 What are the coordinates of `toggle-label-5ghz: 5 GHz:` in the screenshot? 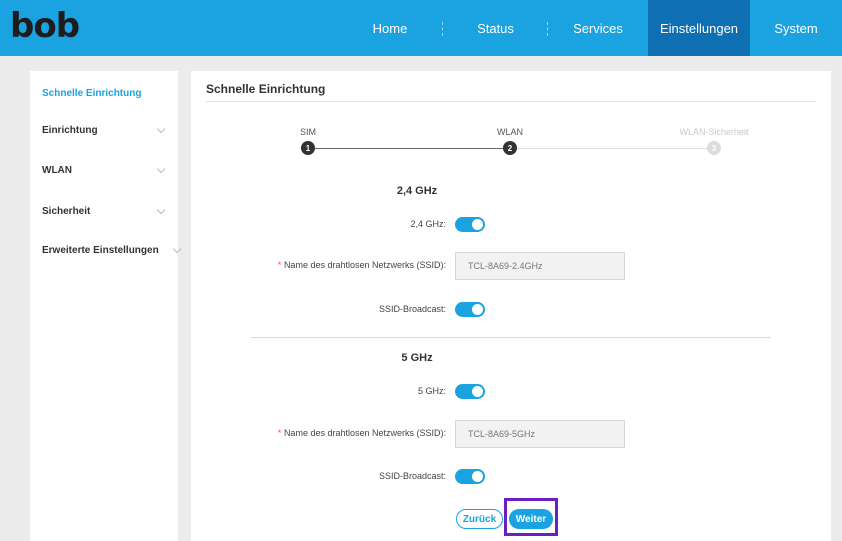 It's located at (431, 391).